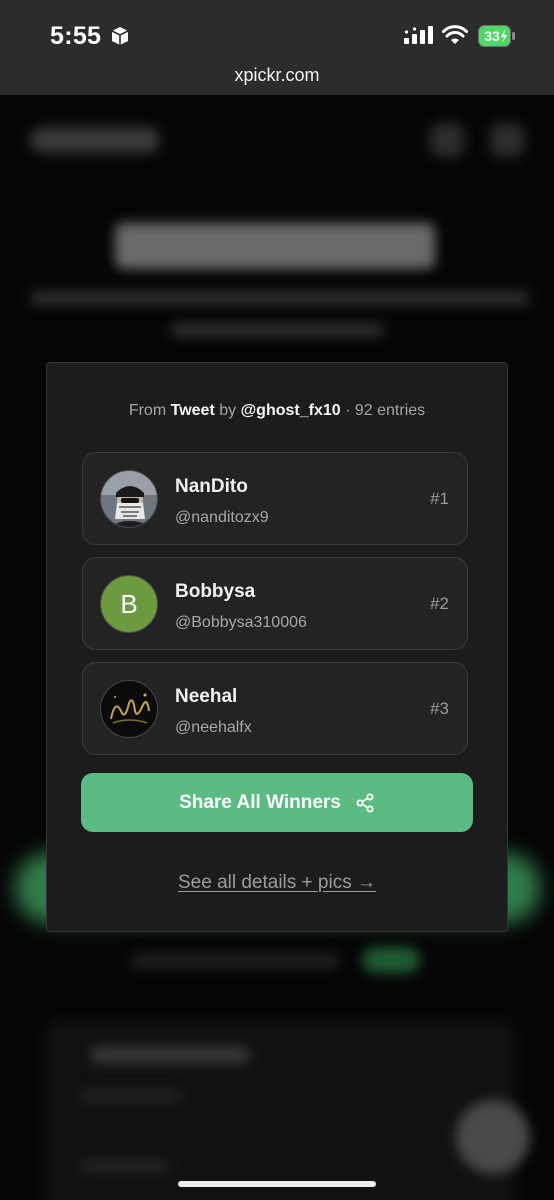 This screenshot has width=554, height=1200. What do you see at coordinates (129, 604) in the screenshot?
I see `avatar: B` at bounding box center [129, 604].